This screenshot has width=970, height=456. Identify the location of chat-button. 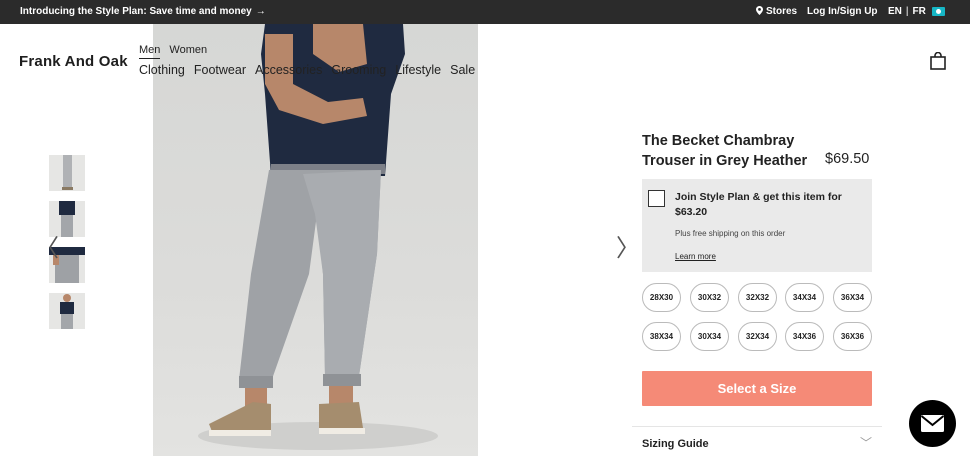
(932, 423).